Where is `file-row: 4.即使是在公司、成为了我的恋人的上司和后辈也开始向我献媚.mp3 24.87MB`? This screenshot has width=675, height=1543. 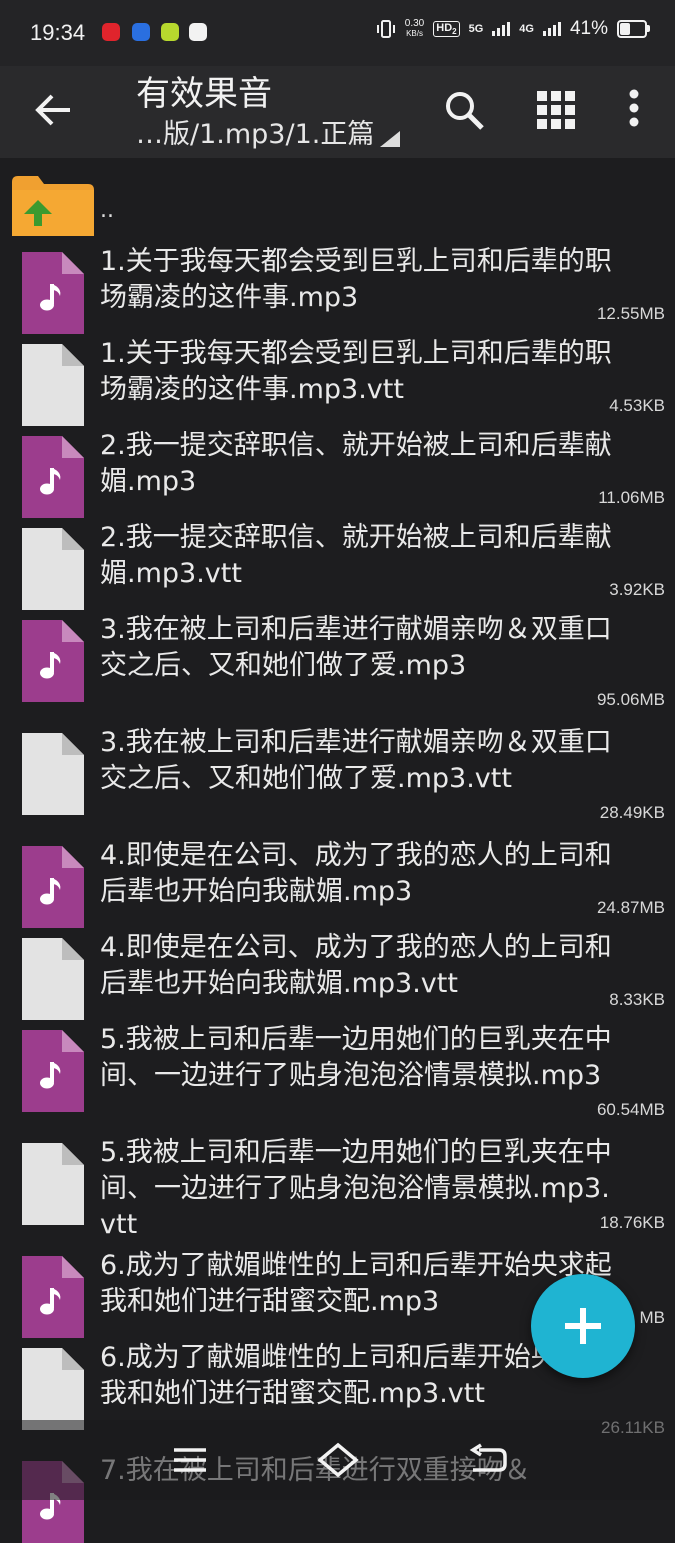
file-row: 4.即使是在公司、成为了我的恋人的上司和后辈也开始向我献媚.mp3 24.87MB is located at coordinates (337, 882).